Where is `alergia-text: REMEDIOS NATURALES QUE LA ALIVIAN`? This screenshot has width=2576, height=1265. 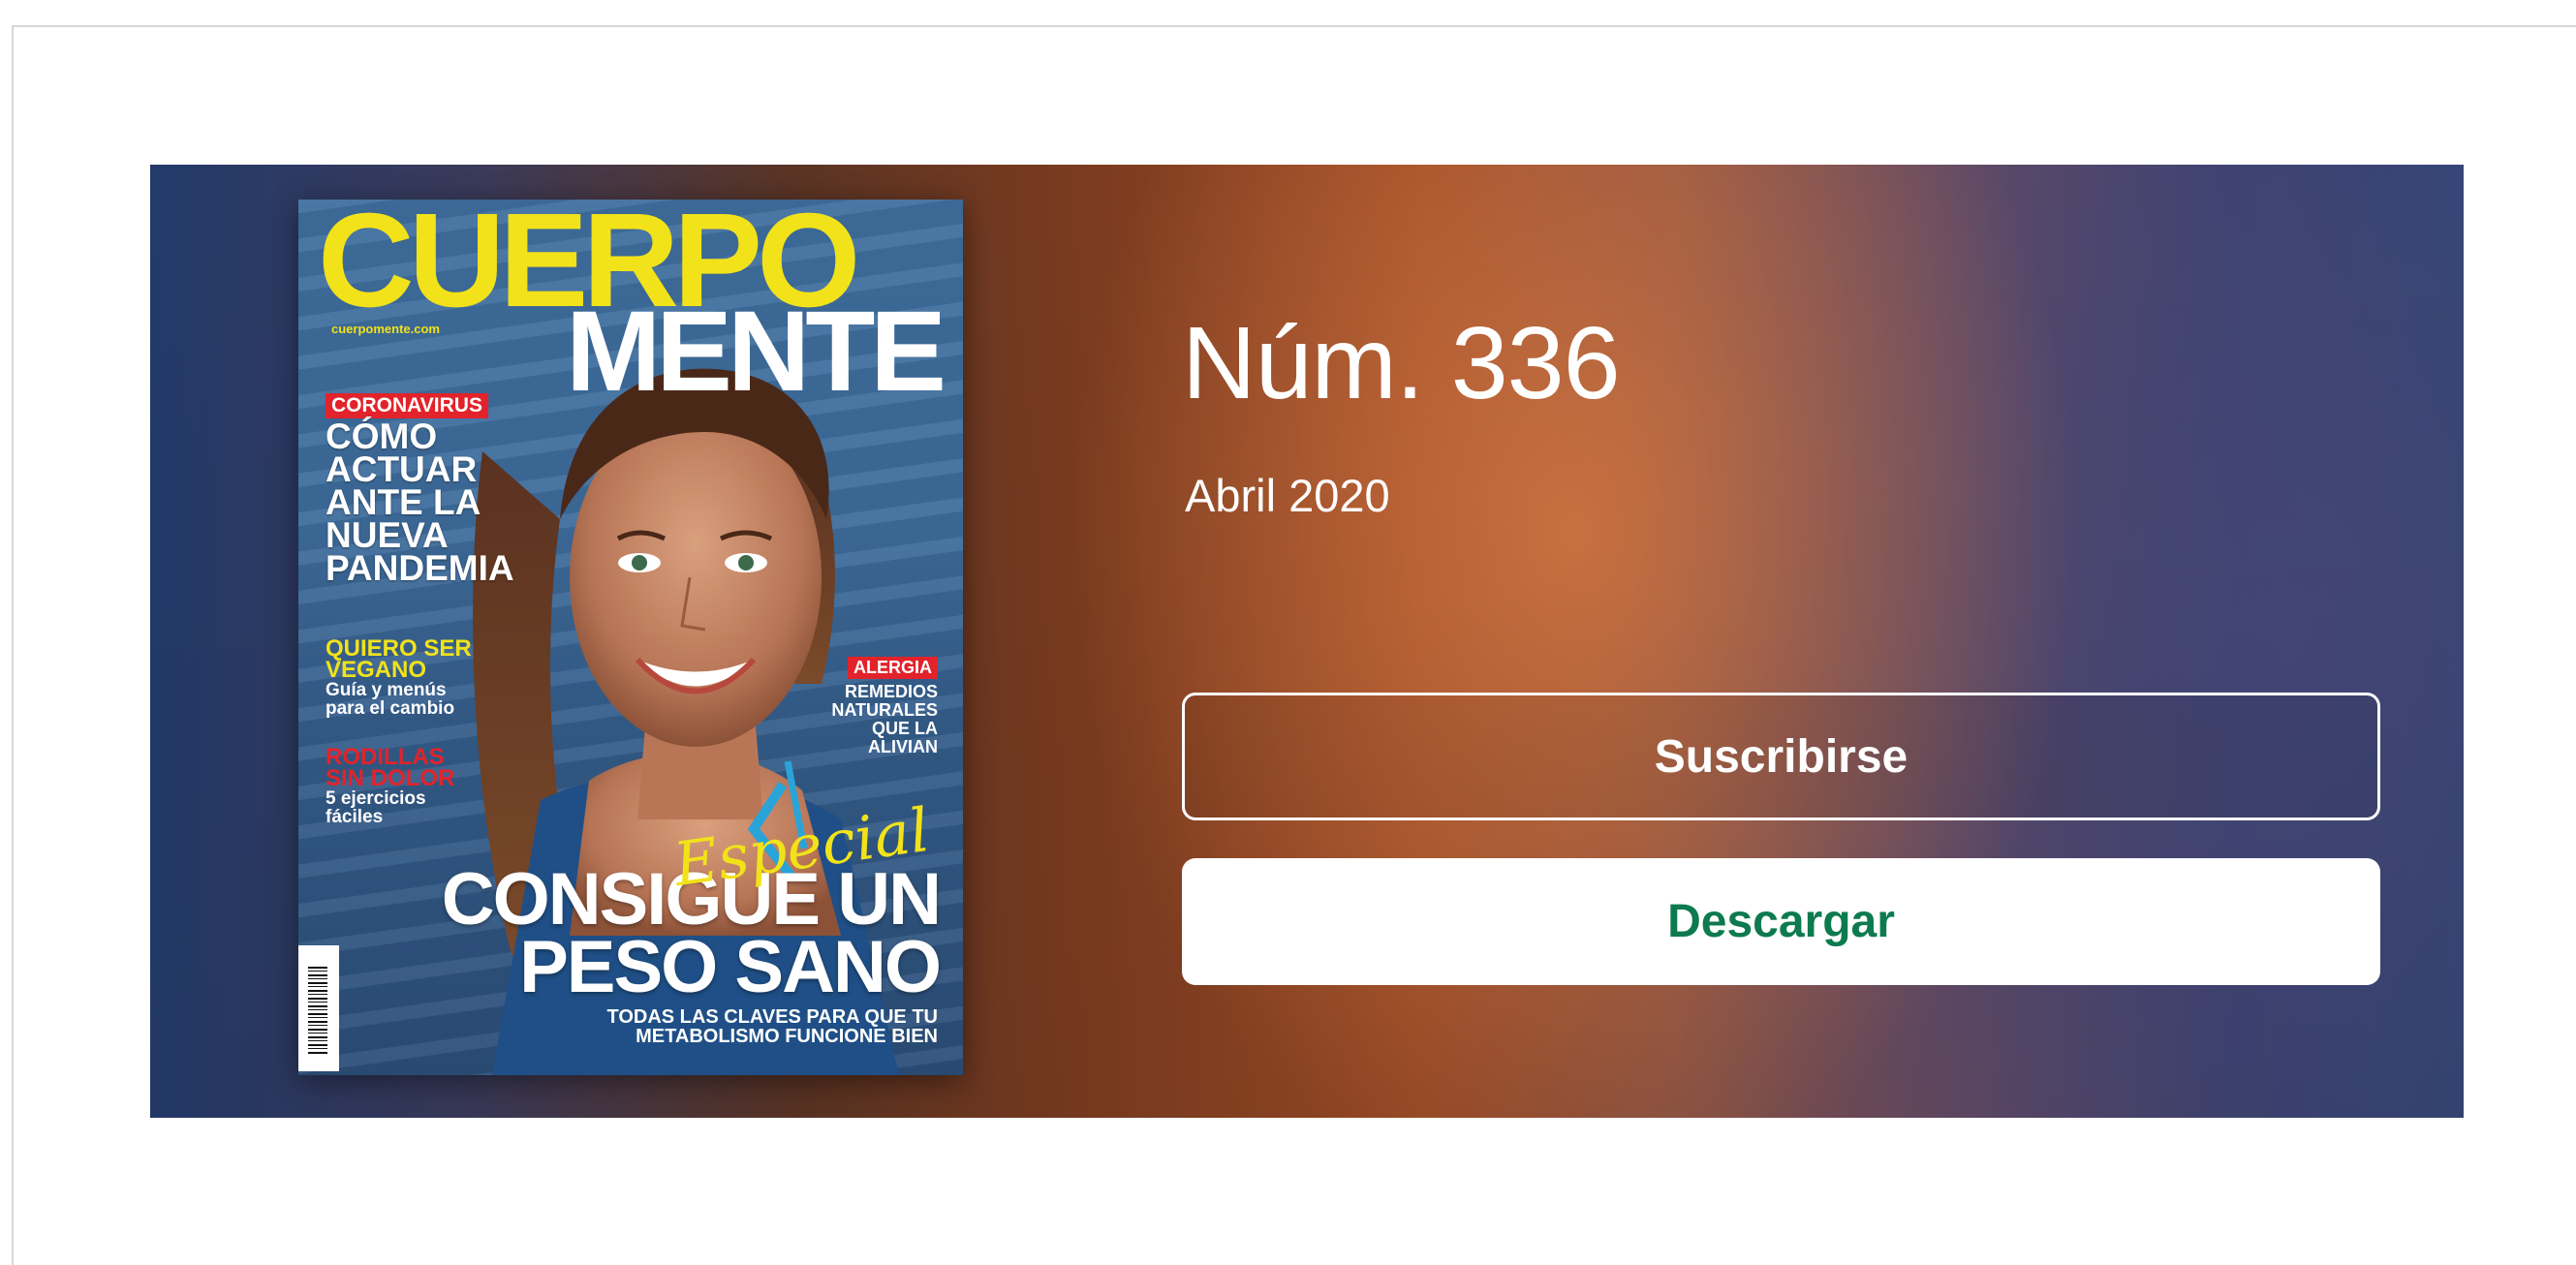 alergia-text: REMEDIOS NATURALES QUE LA ALIVIAN is located at coordinates (884, 719).